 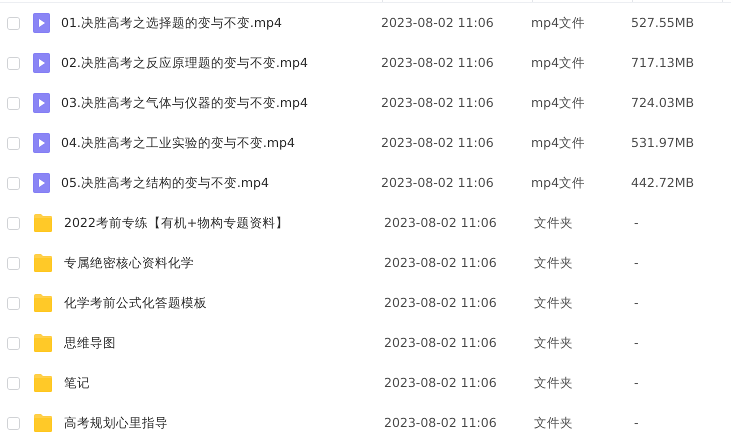 What do you see at coordinates (662, 143) in the screenshot?
I see `file-size: 531.97MB` at bounding box center [662, 143].